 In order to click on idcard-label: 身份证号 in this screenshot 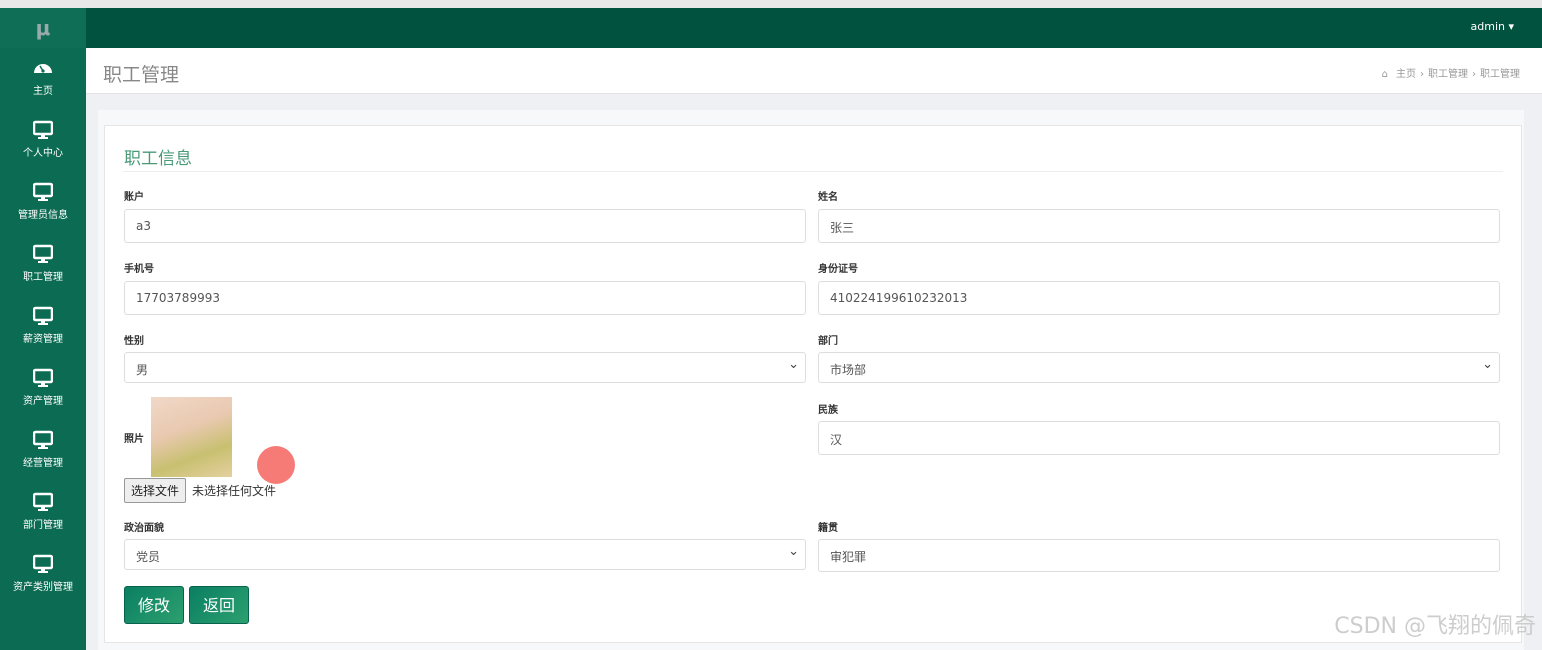, I will do `click(838, 269)`.